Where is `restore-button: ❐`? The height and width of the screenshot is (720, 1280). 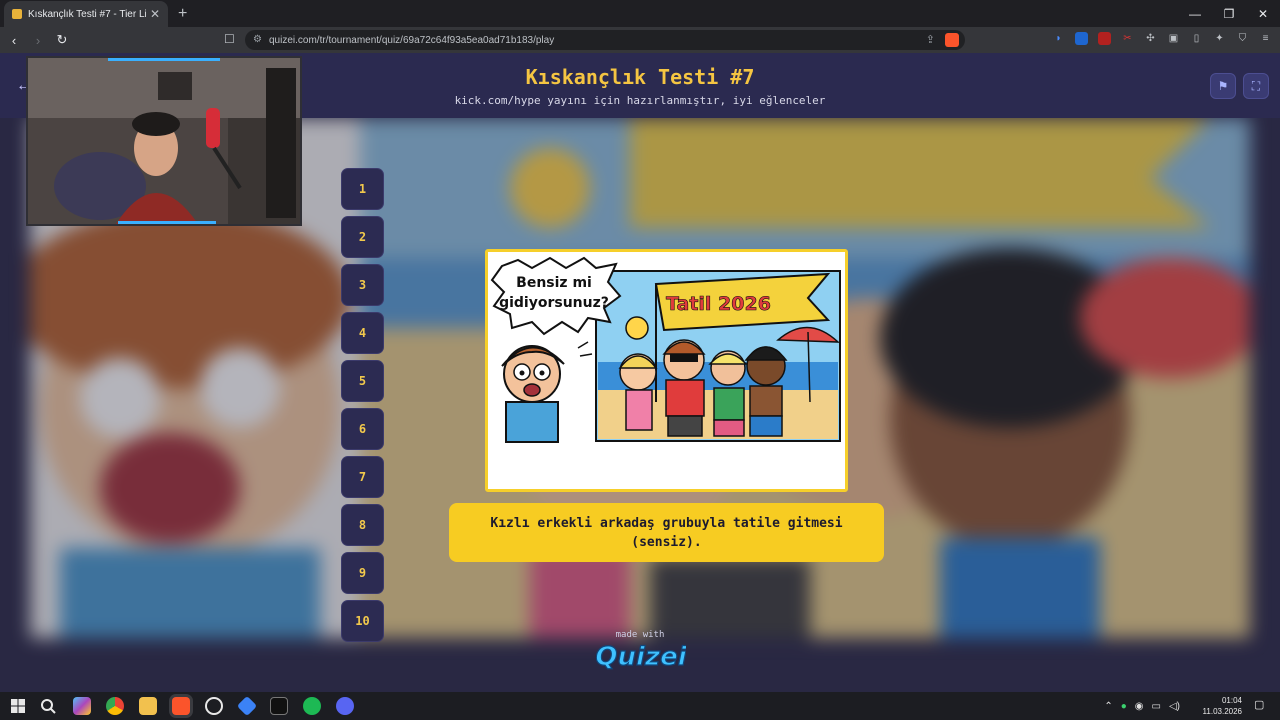
restore-button: ❐ is located at coordinates (1229, 13).